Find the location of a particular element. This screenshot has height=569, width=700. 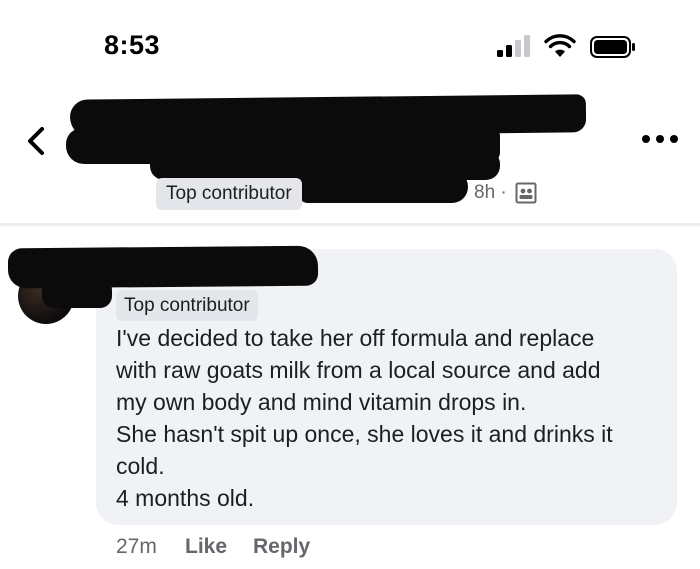

like-button: Like is located at coordinates (206, 547).